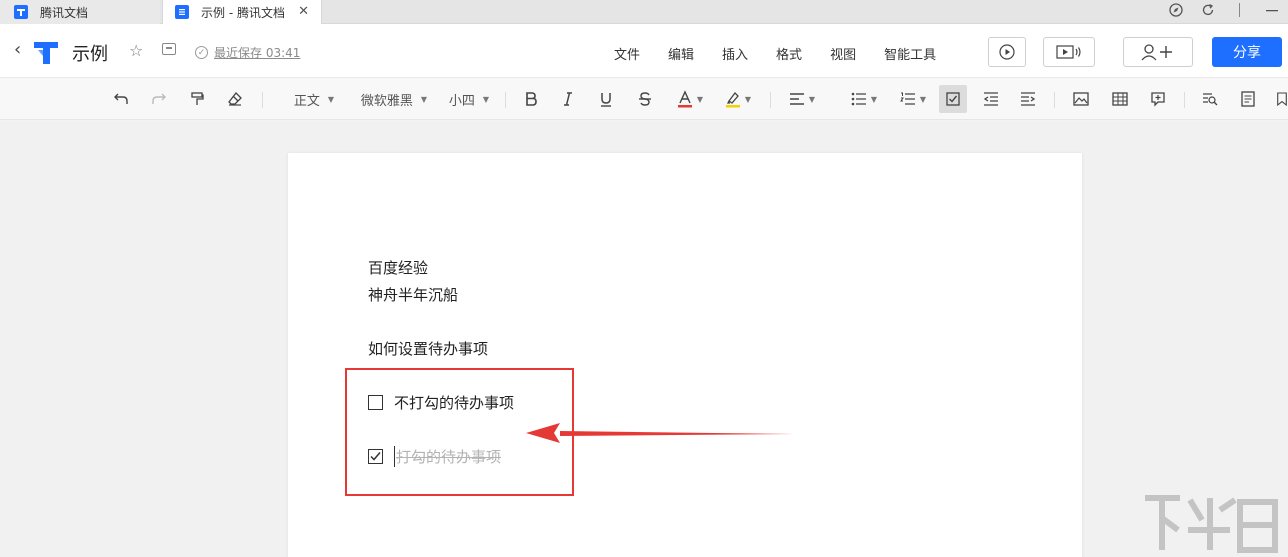 This screenshot has height=557, width=1288. I want to click on tab-bar: 腾讯文档 示例 - 腾讯文档 ✕, so click(644, 12).